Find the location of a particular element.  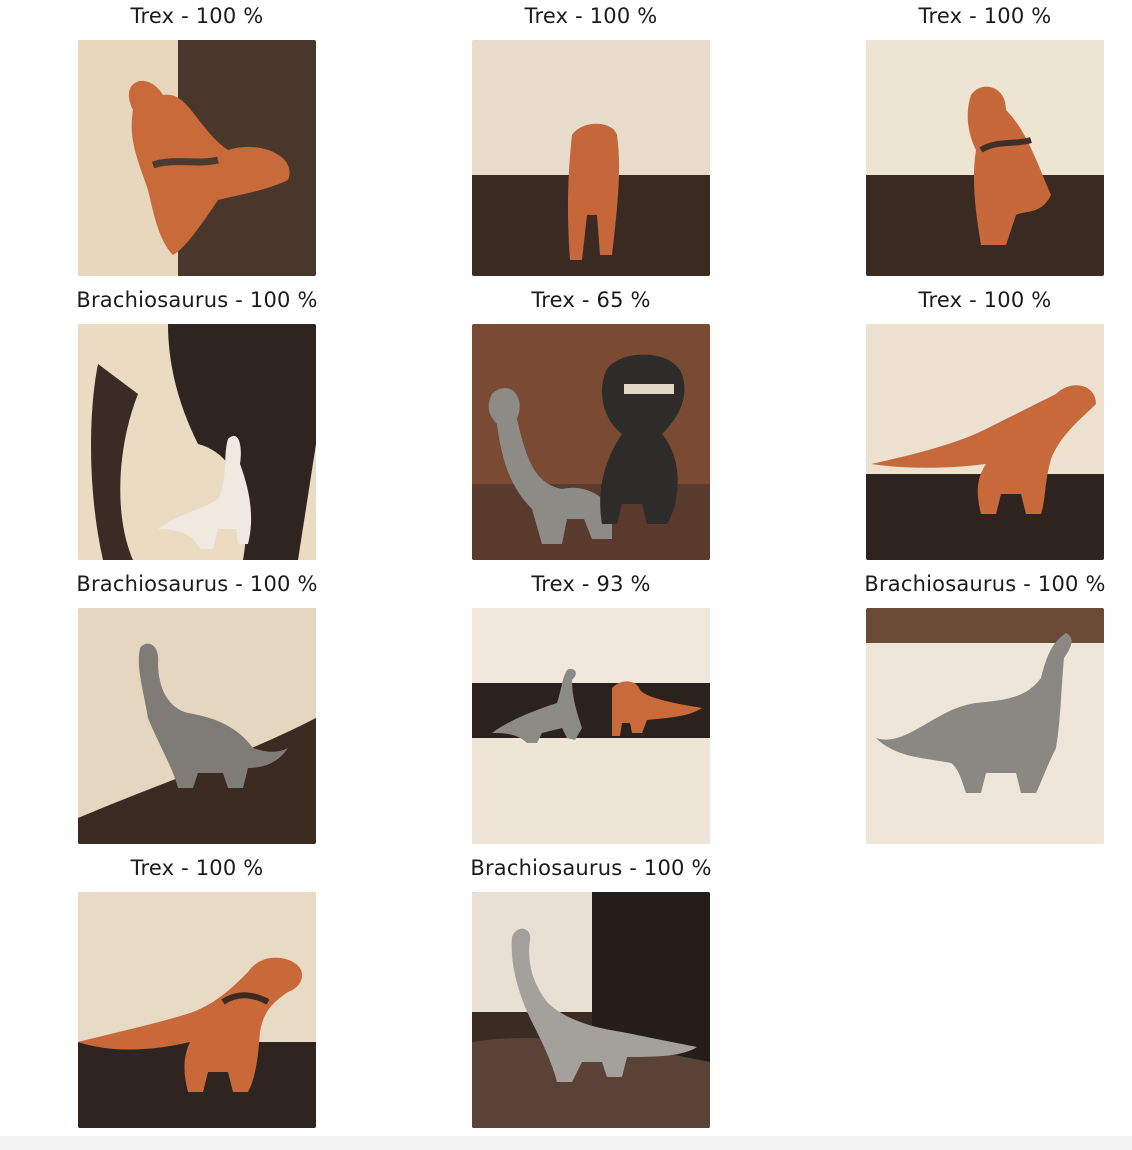

grid-cell-6: Trex - 100 % is located at coordinates (960, 426).